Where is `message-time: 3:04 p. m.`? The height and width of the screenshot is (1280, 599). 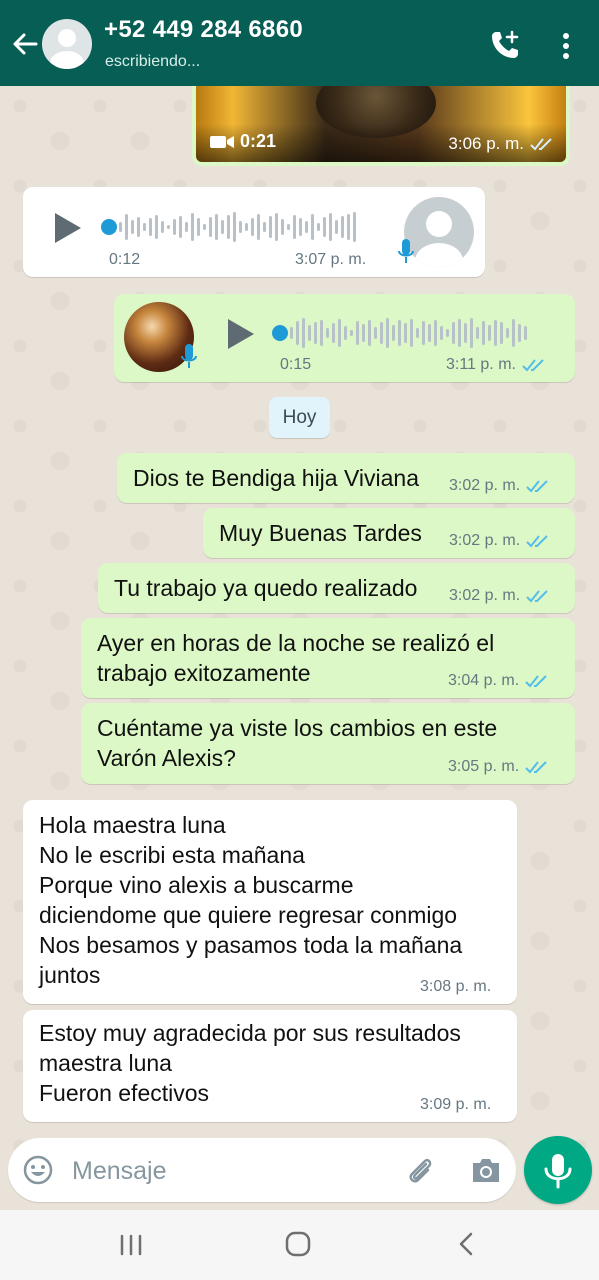 message-time: 3:04 p. m. is located at coordinates (484, 680).